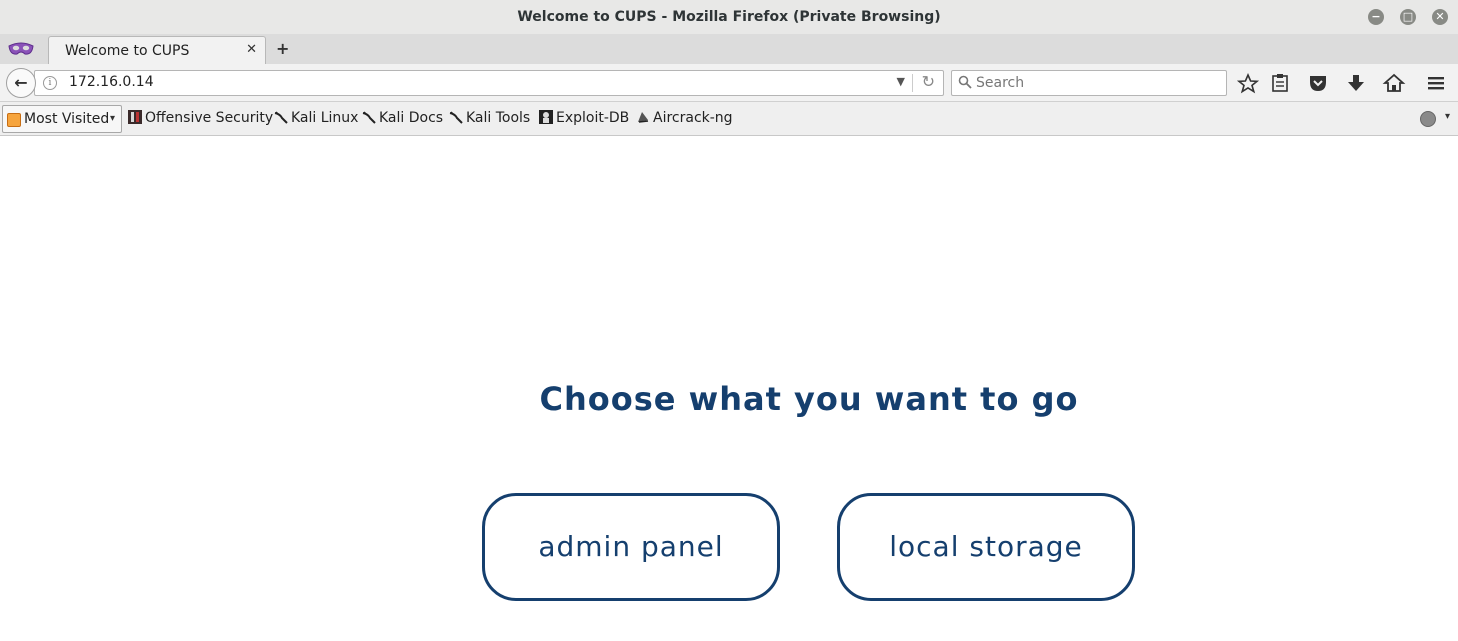 The width and height of the screenshot is (1458, 641). I want to click on site-info-icon: i, so click(50, 83).